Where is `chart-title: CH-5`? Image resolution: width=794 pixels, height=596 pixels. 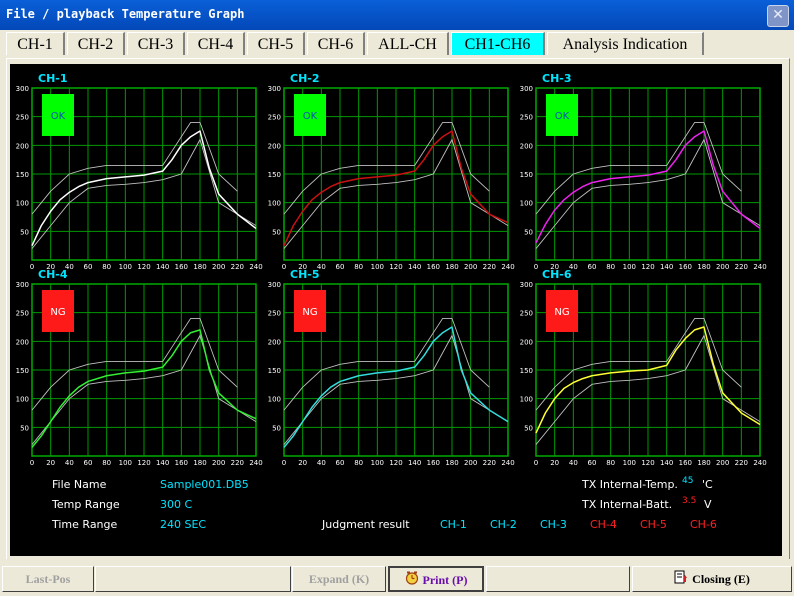 chart-title: CH-5 is located at coordinates (305, 274).